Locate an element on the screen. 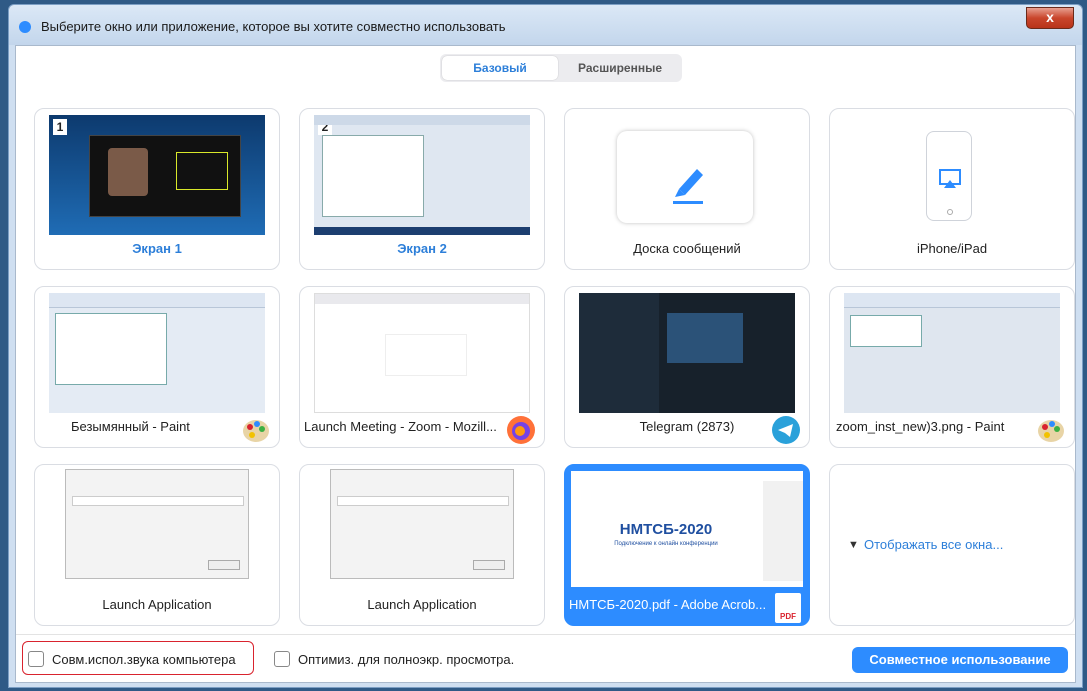 The image size is (1087, 691). tile-screen-2: 2 Экран 2 is located at coordinates (422, 189).